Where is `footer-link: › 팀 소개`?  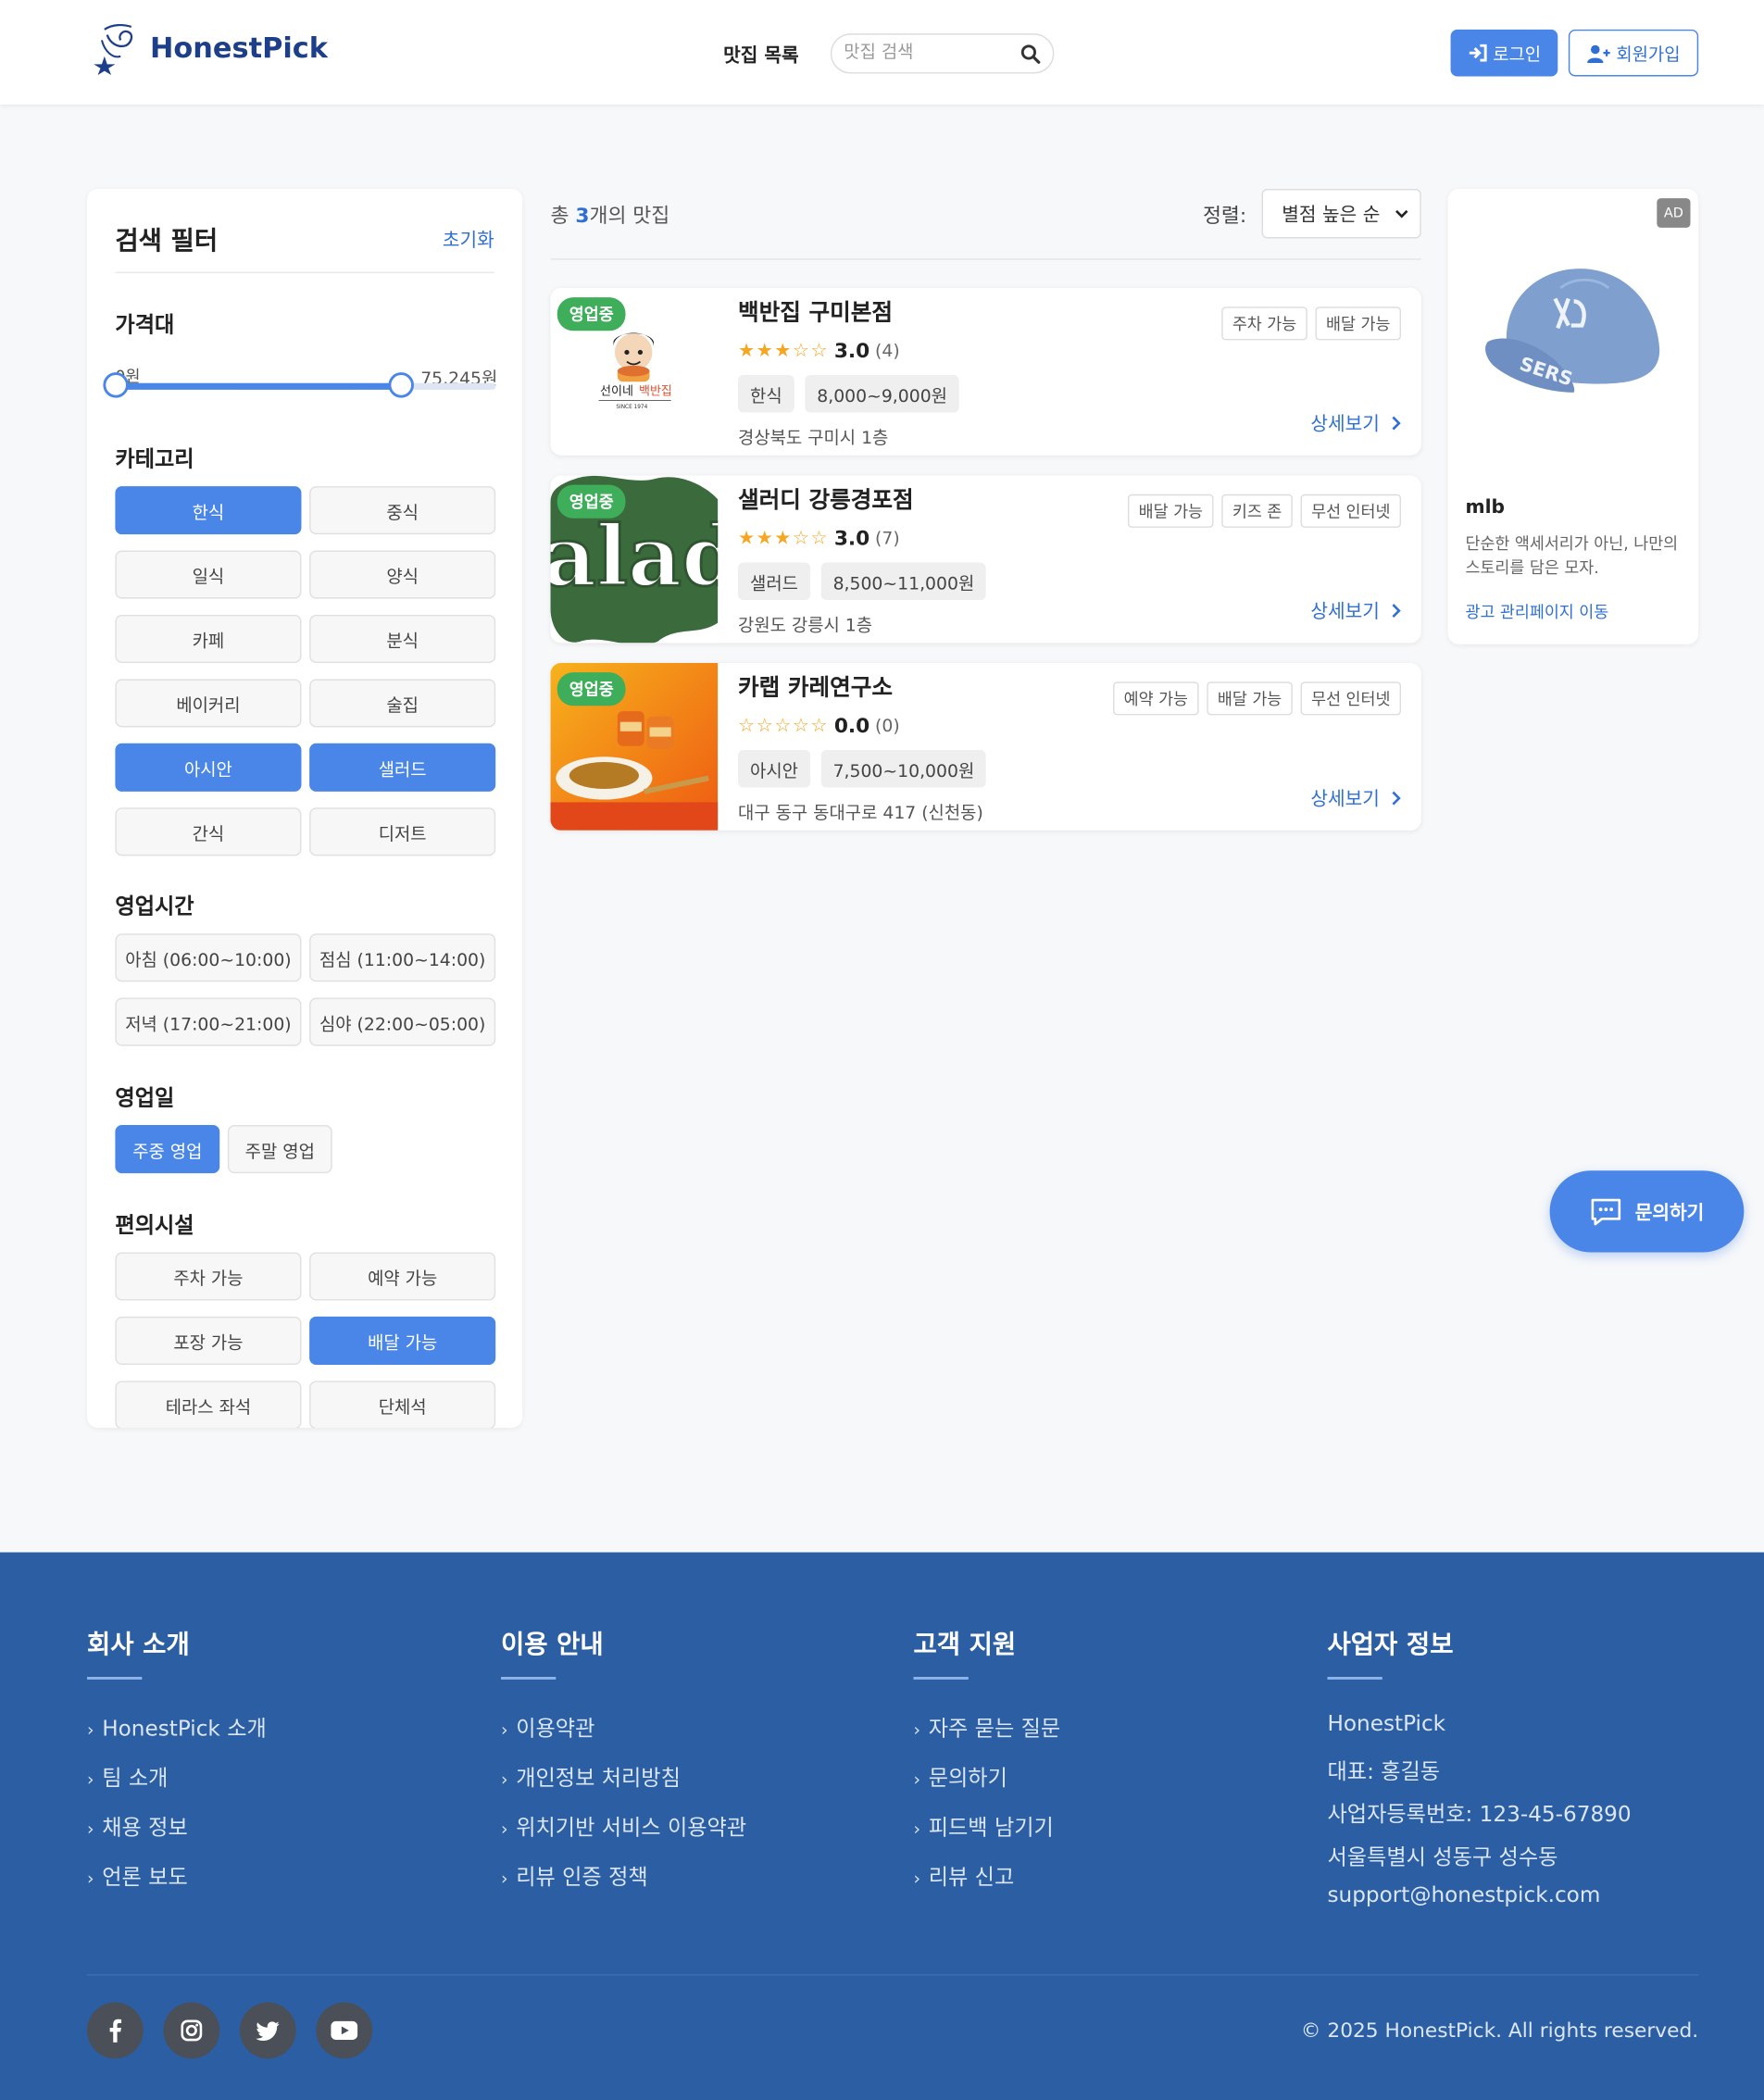 footer-link: › 팀 소개 is located at coordinates (177, 1785).